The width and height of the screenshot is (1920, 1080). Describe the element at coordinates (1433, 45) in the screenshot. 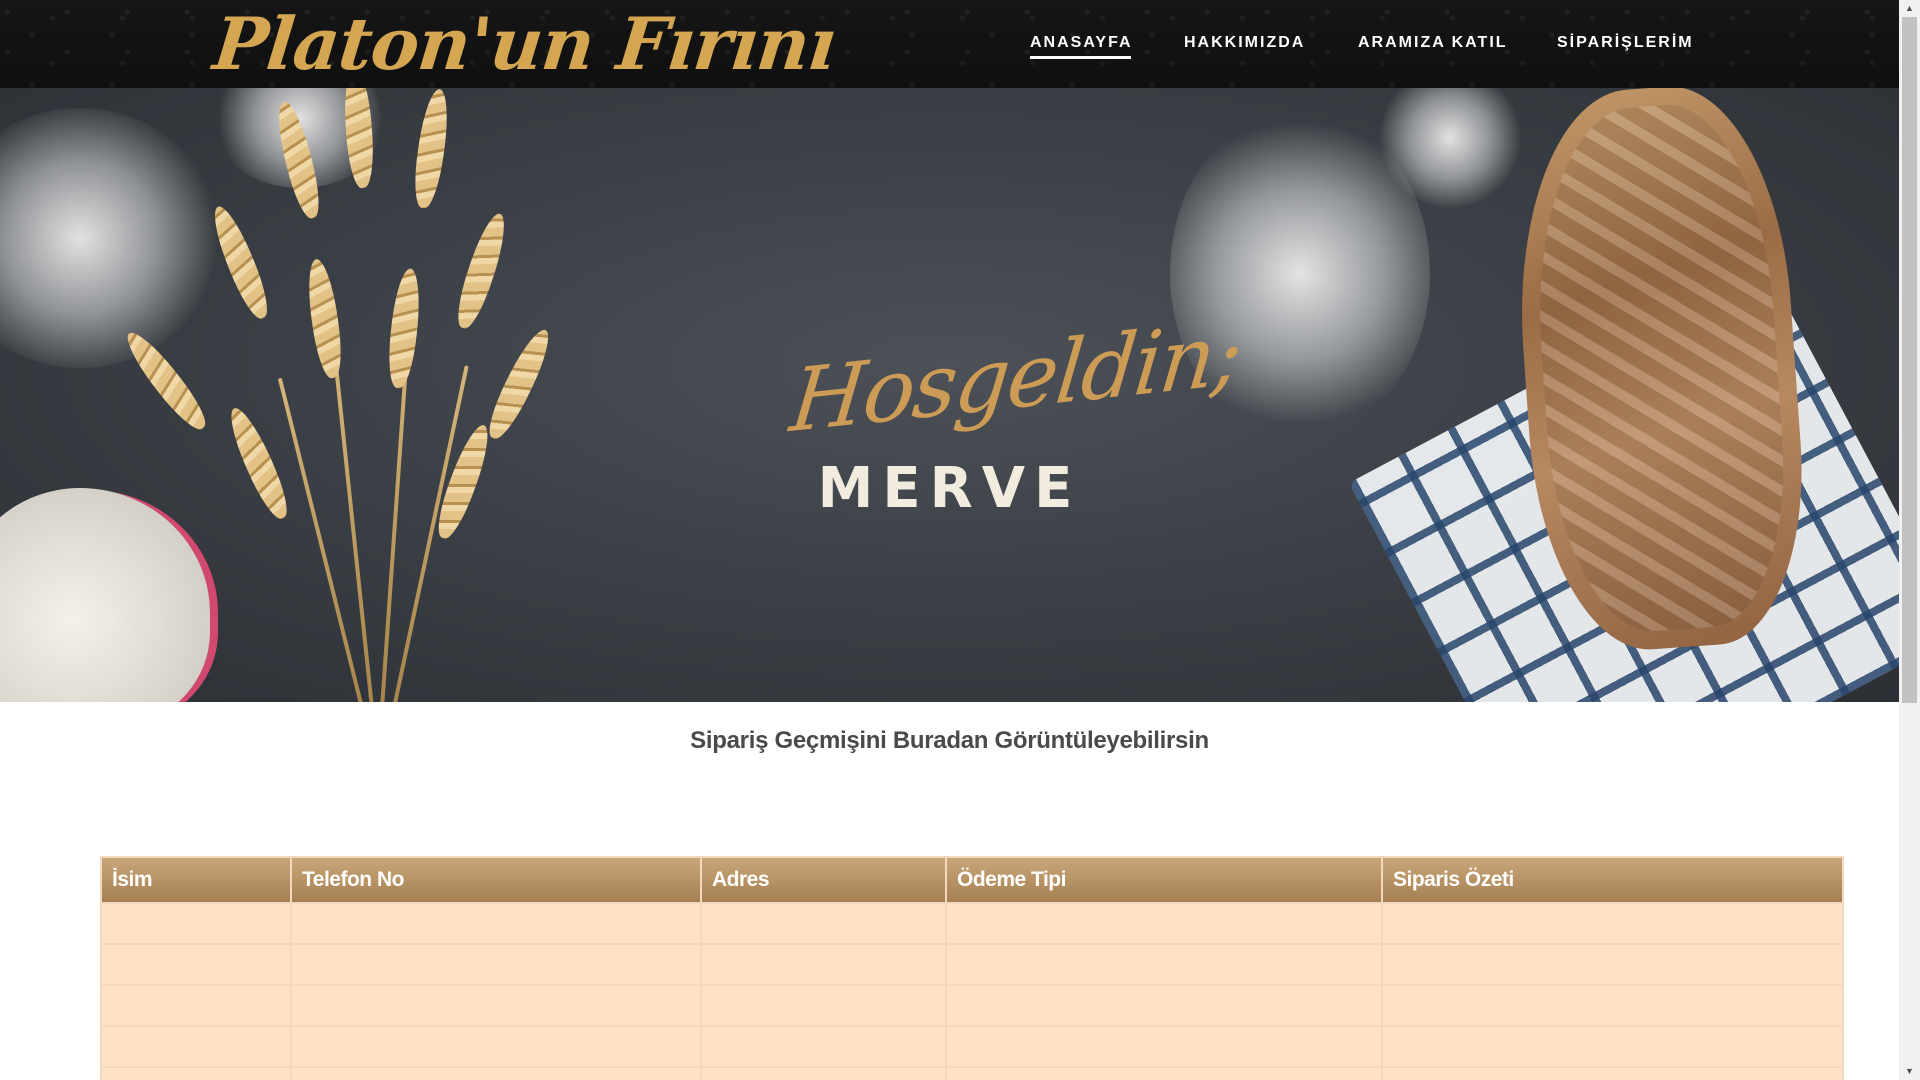

I see `nav-item-aramiza-katil: ARAMIZA KATIL` at that location.